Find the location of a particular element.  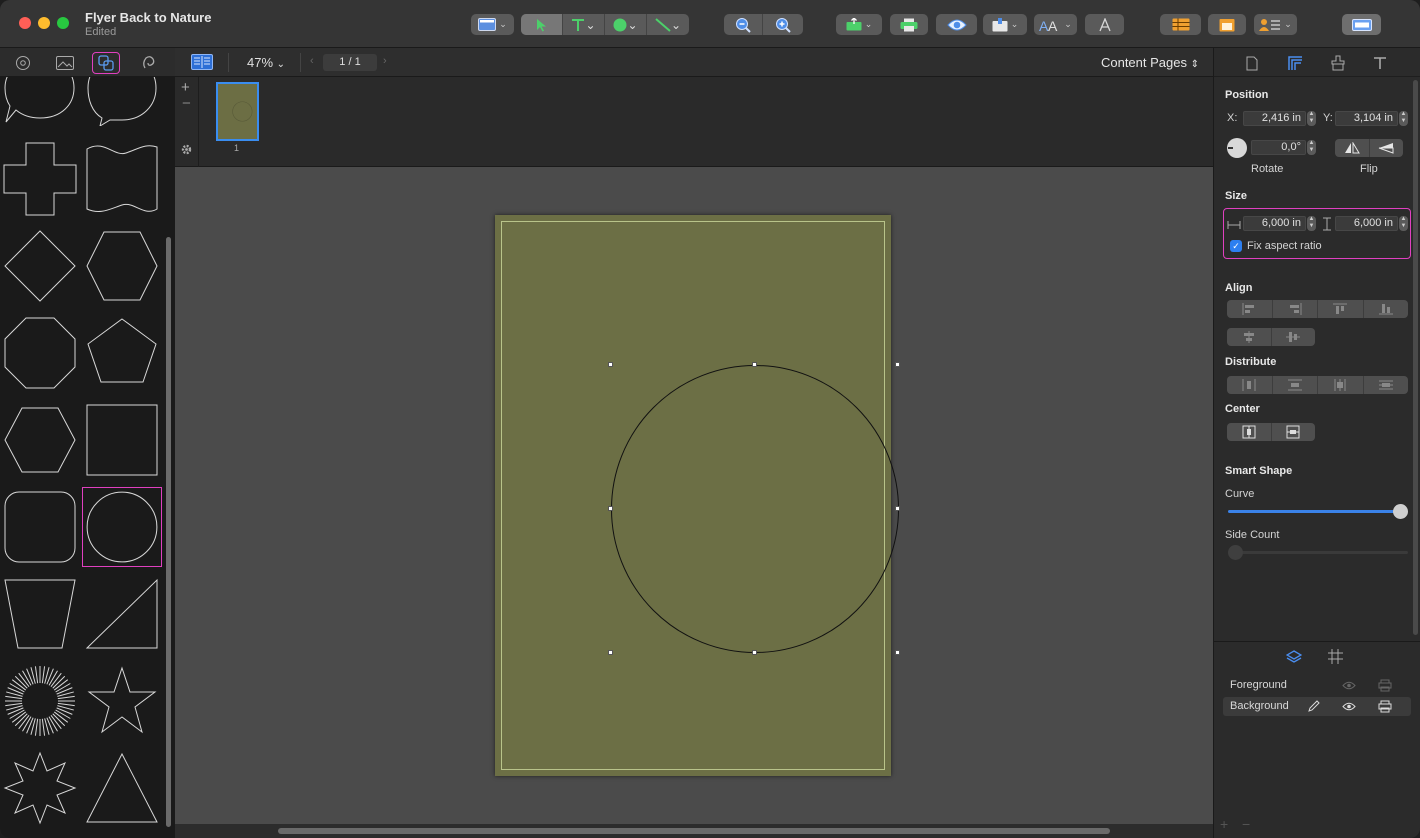

shape-diamond is located at coordinates (40, 266).